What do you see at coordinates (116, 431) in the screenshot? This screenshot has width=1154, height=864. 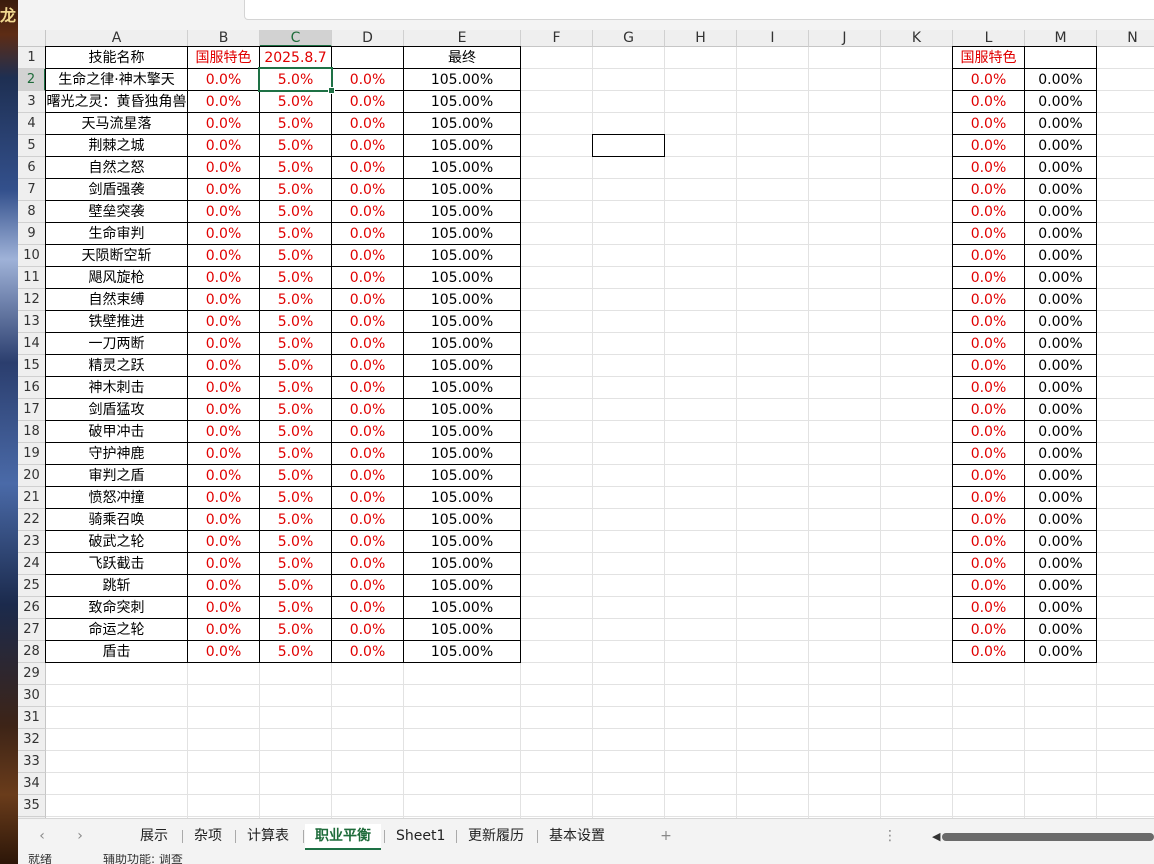 I see `skill-name-cell: 破甲冲击` at bounding box center [116, 431].